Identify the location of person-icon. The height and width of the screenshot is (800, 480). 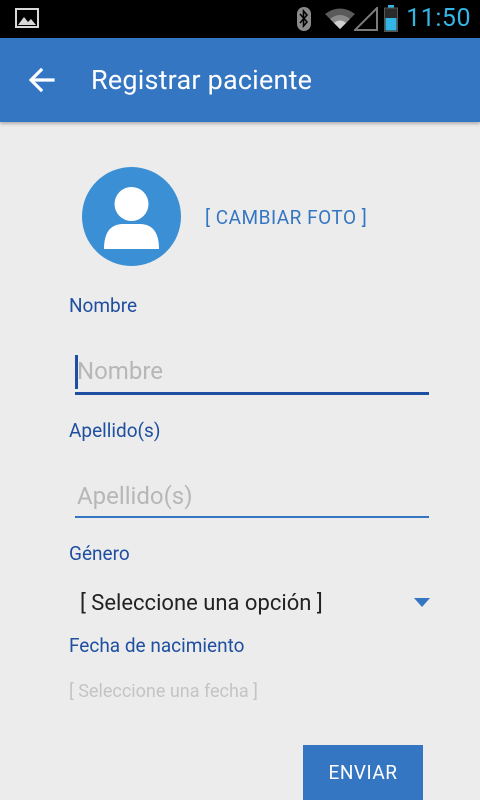
(131, 218).